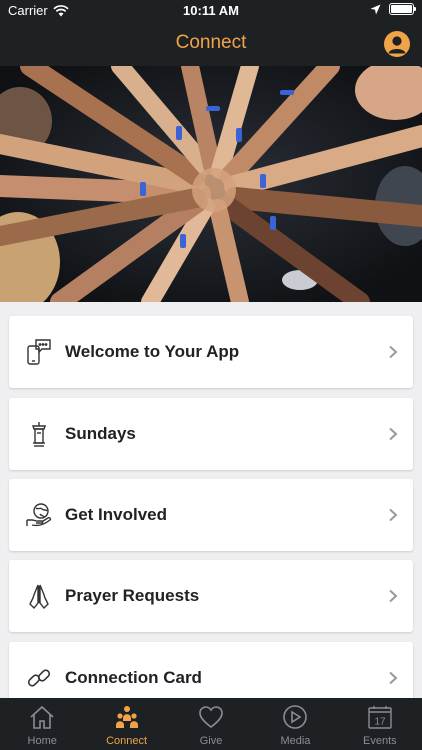 This screenshot has width=422, height=750. I want to click on calendar-day: 17, so click(380, 722).